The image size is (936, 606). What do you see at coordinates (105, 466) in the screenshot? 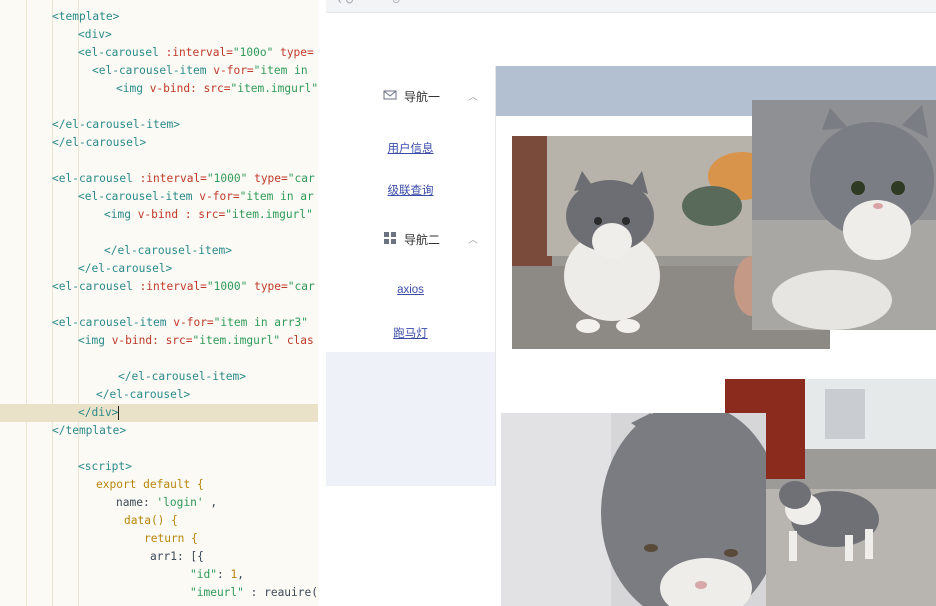
I see `code-token: <script>` at bounding box center [105, 466].